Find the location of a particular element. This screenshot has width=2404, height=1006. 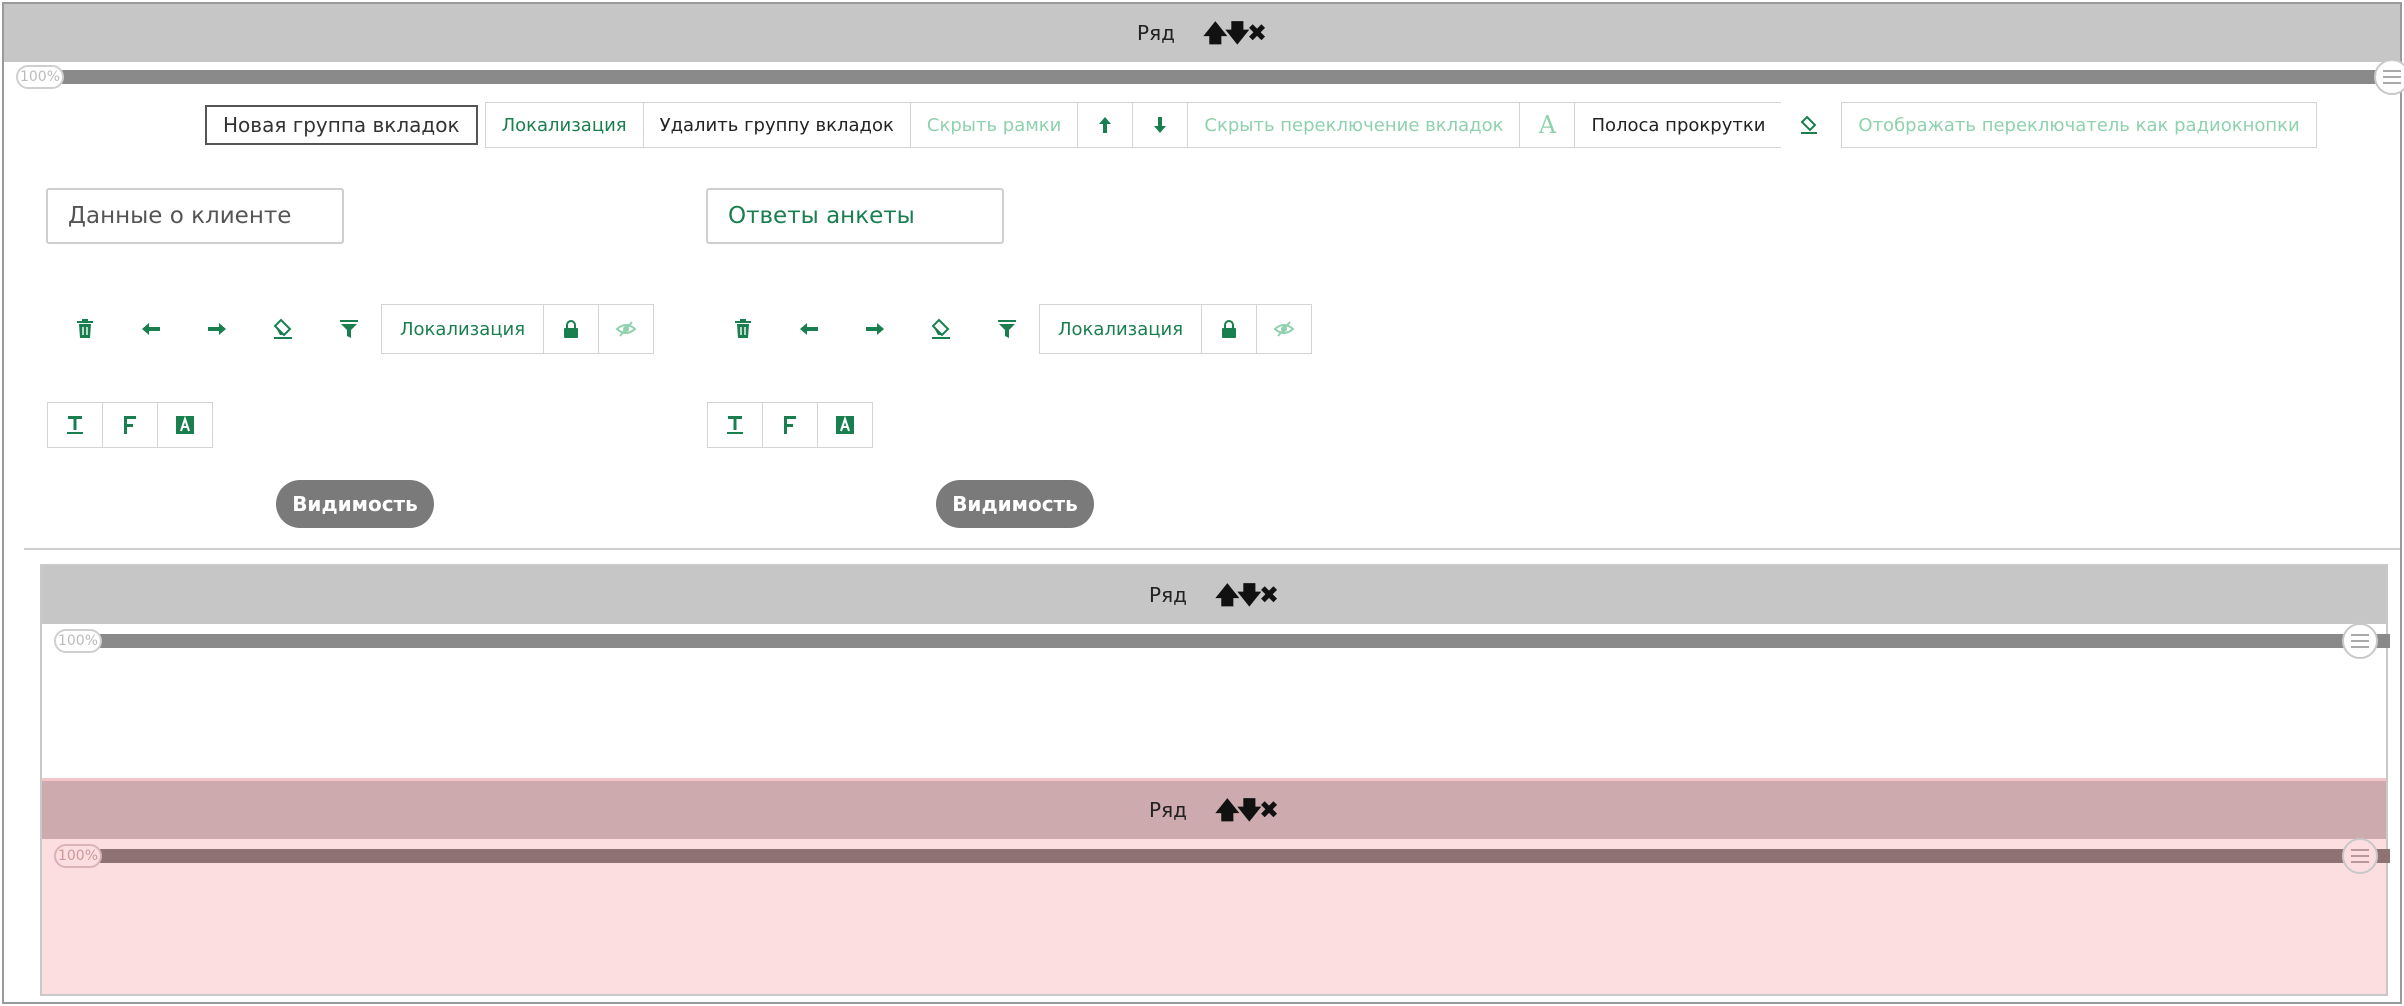

tab-label-customer-data: Данные о клиенте is located at coordinates (195, 216).